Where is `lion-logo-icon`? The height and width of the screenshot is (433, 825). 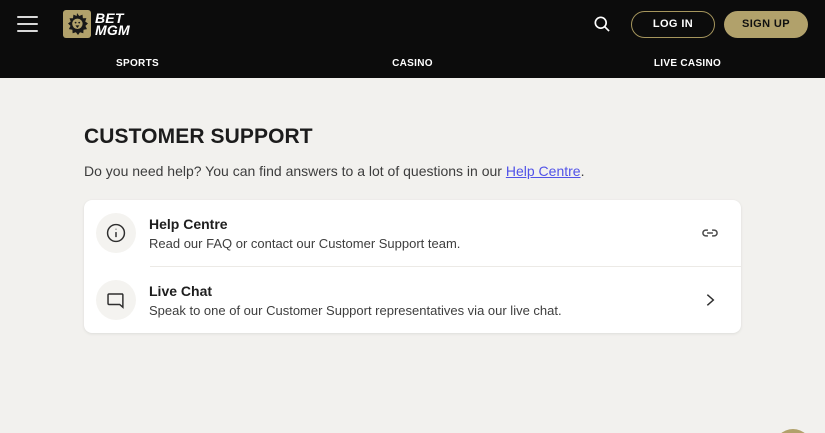
lion-logo-icon is located at coordinates (77, 24).